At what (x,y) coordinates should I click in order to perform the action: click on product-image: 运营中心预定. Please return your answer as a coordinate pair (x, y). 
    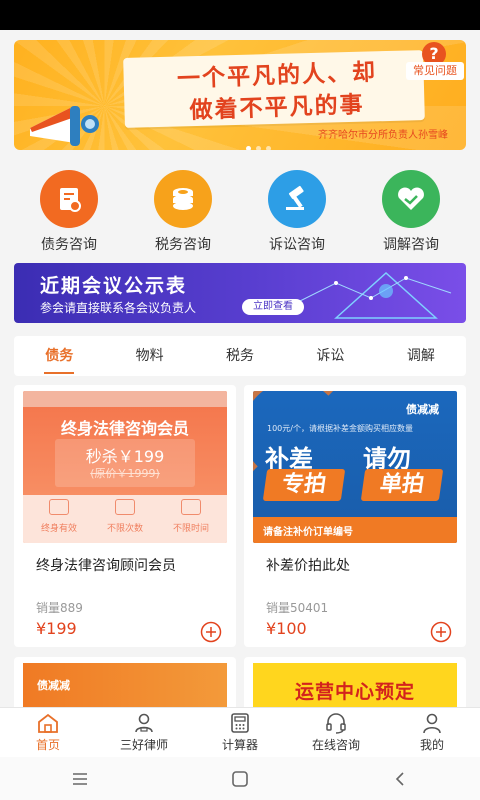
    Looking at the image, I should click on (355, 685).